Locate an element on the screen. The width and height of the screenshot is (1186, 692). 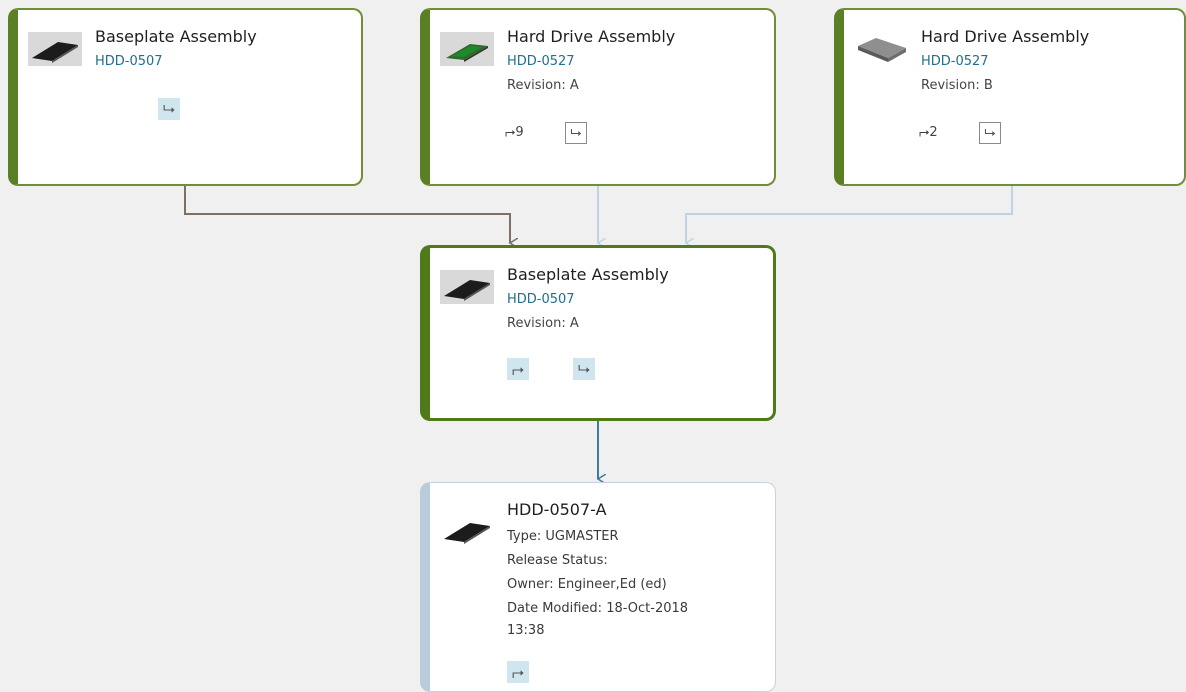
dataset-release-status: Release Status: is located at coordinates (557, 560).